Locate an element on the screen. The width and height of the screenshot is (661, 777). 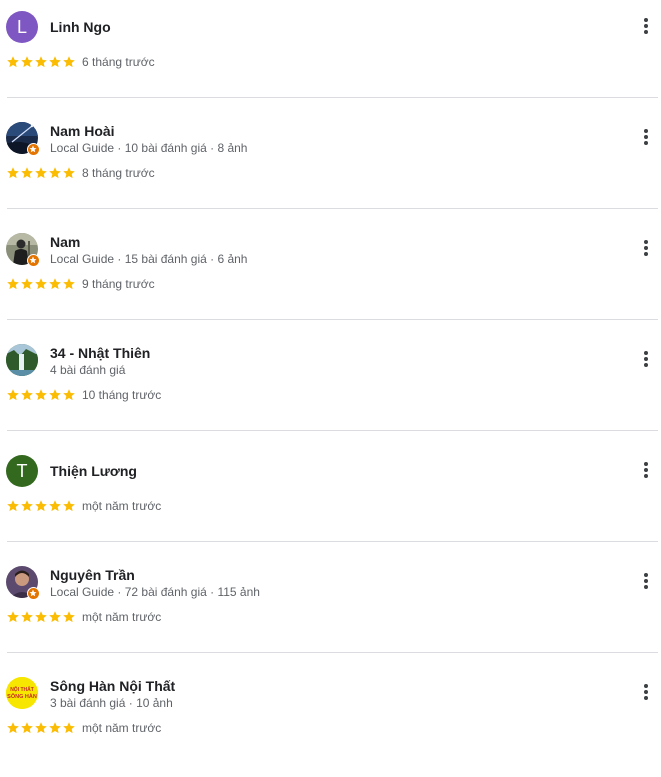
waterfall-photo is located at coordinates (22, 360).